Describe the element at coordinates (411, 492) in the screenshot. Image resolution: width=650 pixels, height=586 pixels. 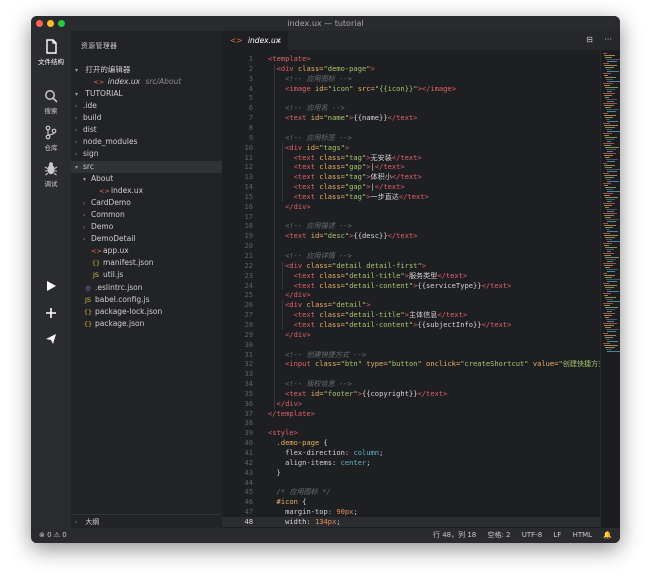
I see `code-line: 45 /* 应用图标 */` at that location.